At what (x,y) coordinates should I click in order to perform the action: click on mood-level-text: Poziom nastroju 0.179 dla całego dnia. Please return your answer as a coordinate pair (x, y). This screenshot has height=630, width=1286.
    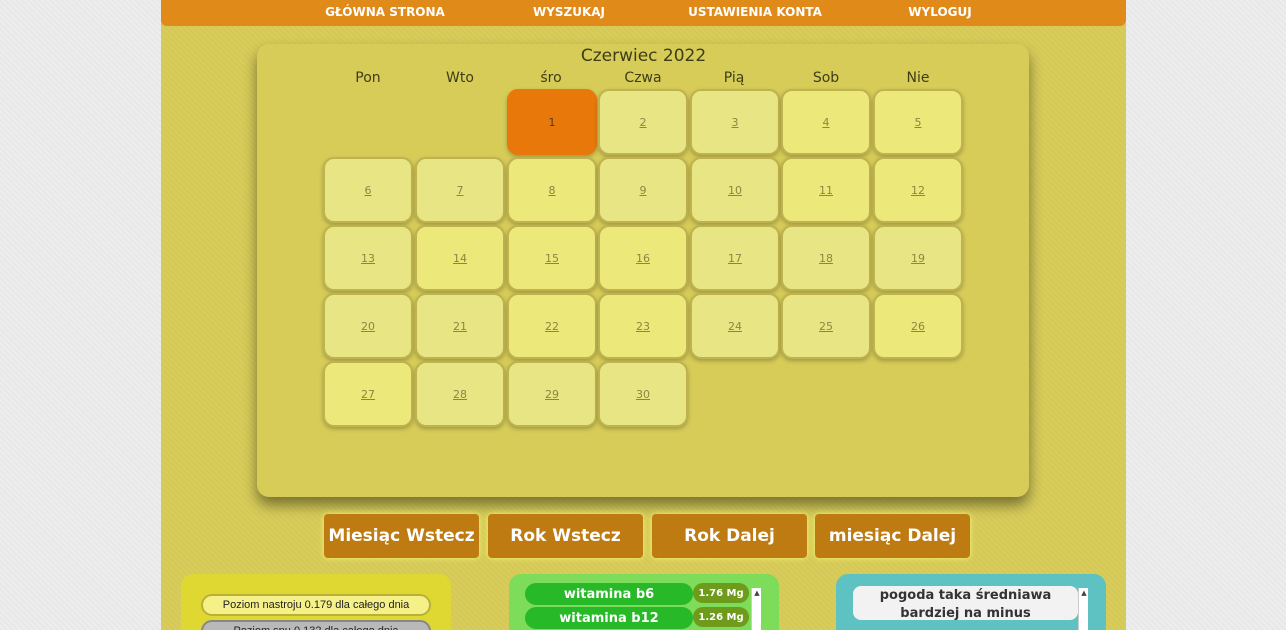
    Looking at the image, I should click on (316, 605).